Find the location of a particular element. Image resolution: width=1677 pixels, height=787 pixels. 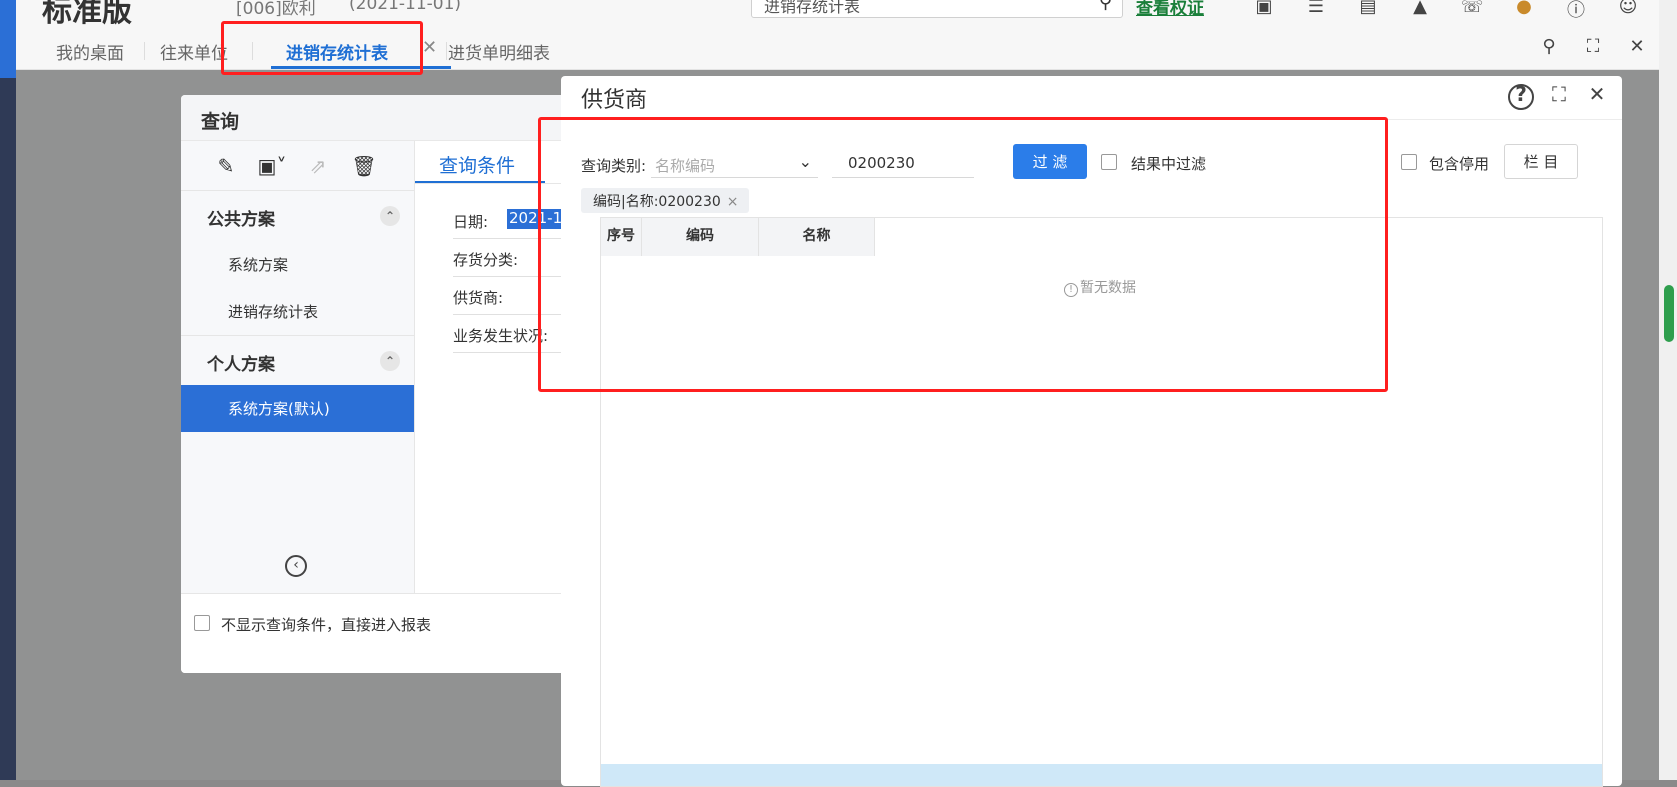

skip-query-label: 不显示查询条件，直接进入报表 is located at coordinates (326, 625).